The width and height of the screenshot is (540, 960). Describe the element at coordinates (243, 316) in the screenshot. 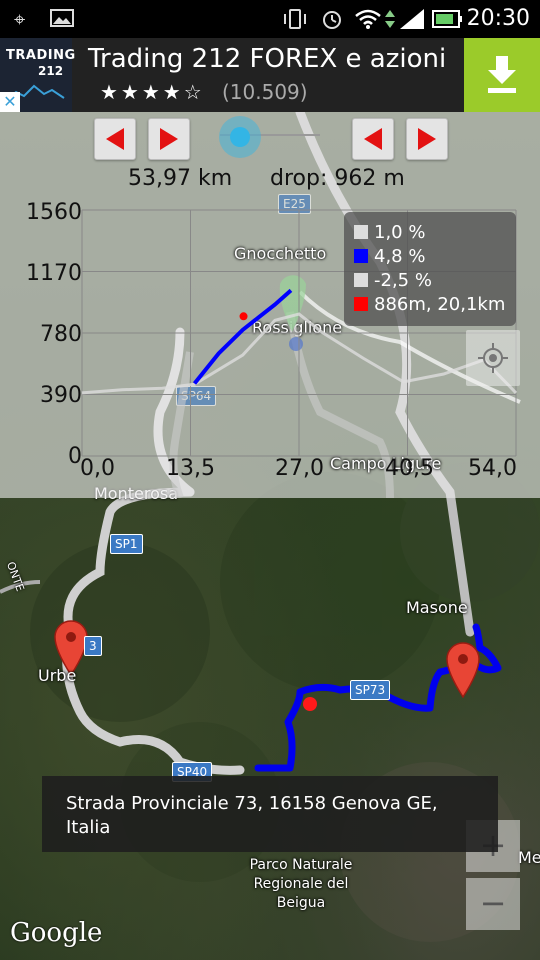

I see `current-point-marker` at that location.